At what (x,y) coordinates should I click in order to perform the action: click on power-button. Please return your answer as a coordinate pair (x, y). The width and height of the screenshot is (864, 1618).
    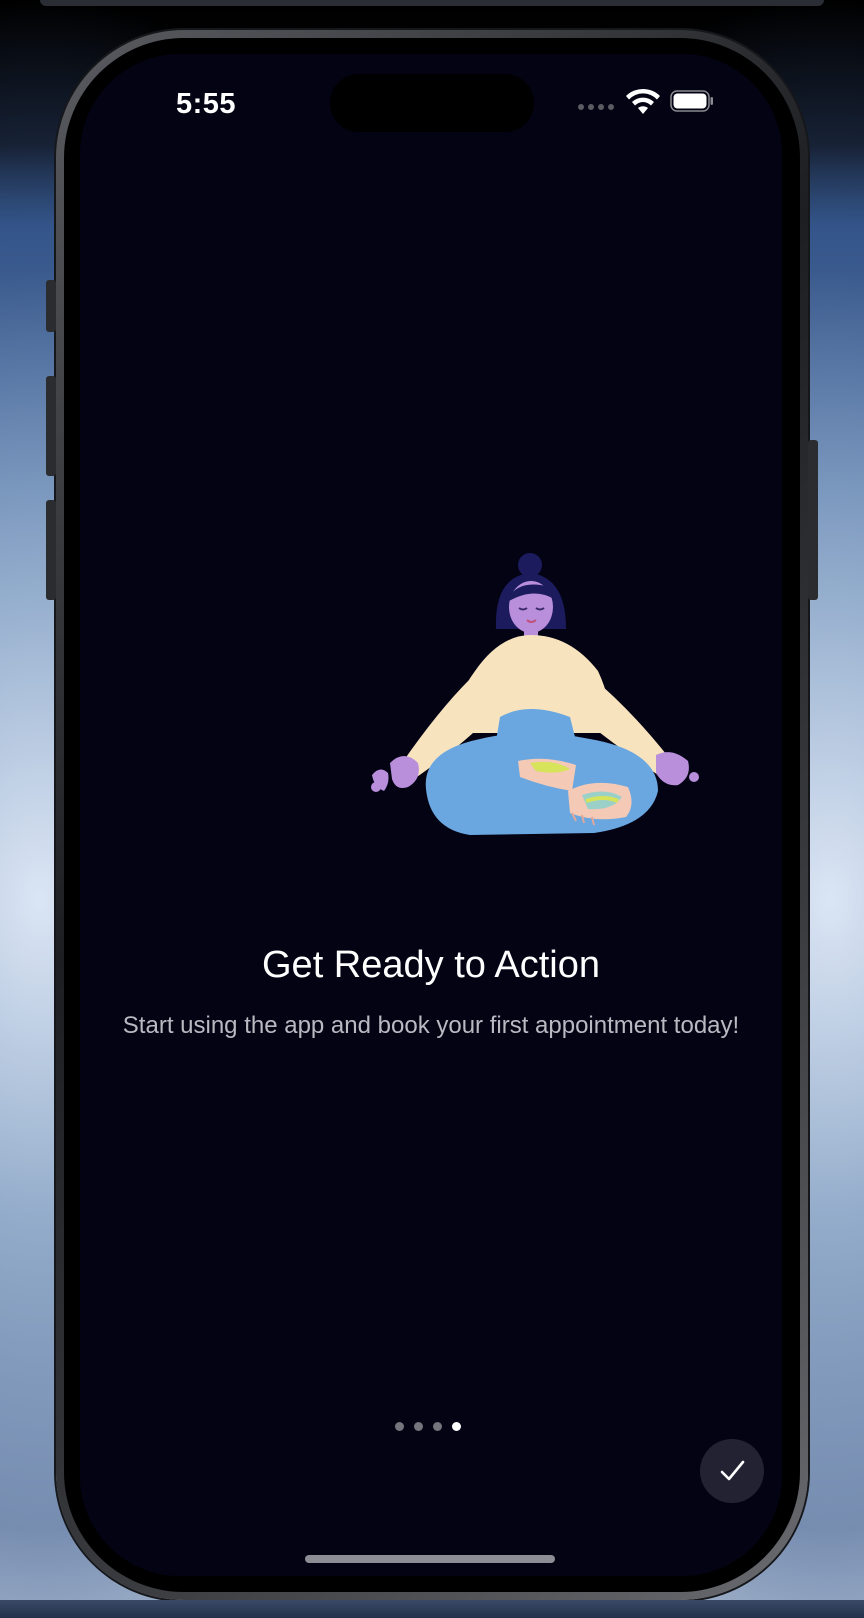
    Looking at the image, I should click on (813, 520).